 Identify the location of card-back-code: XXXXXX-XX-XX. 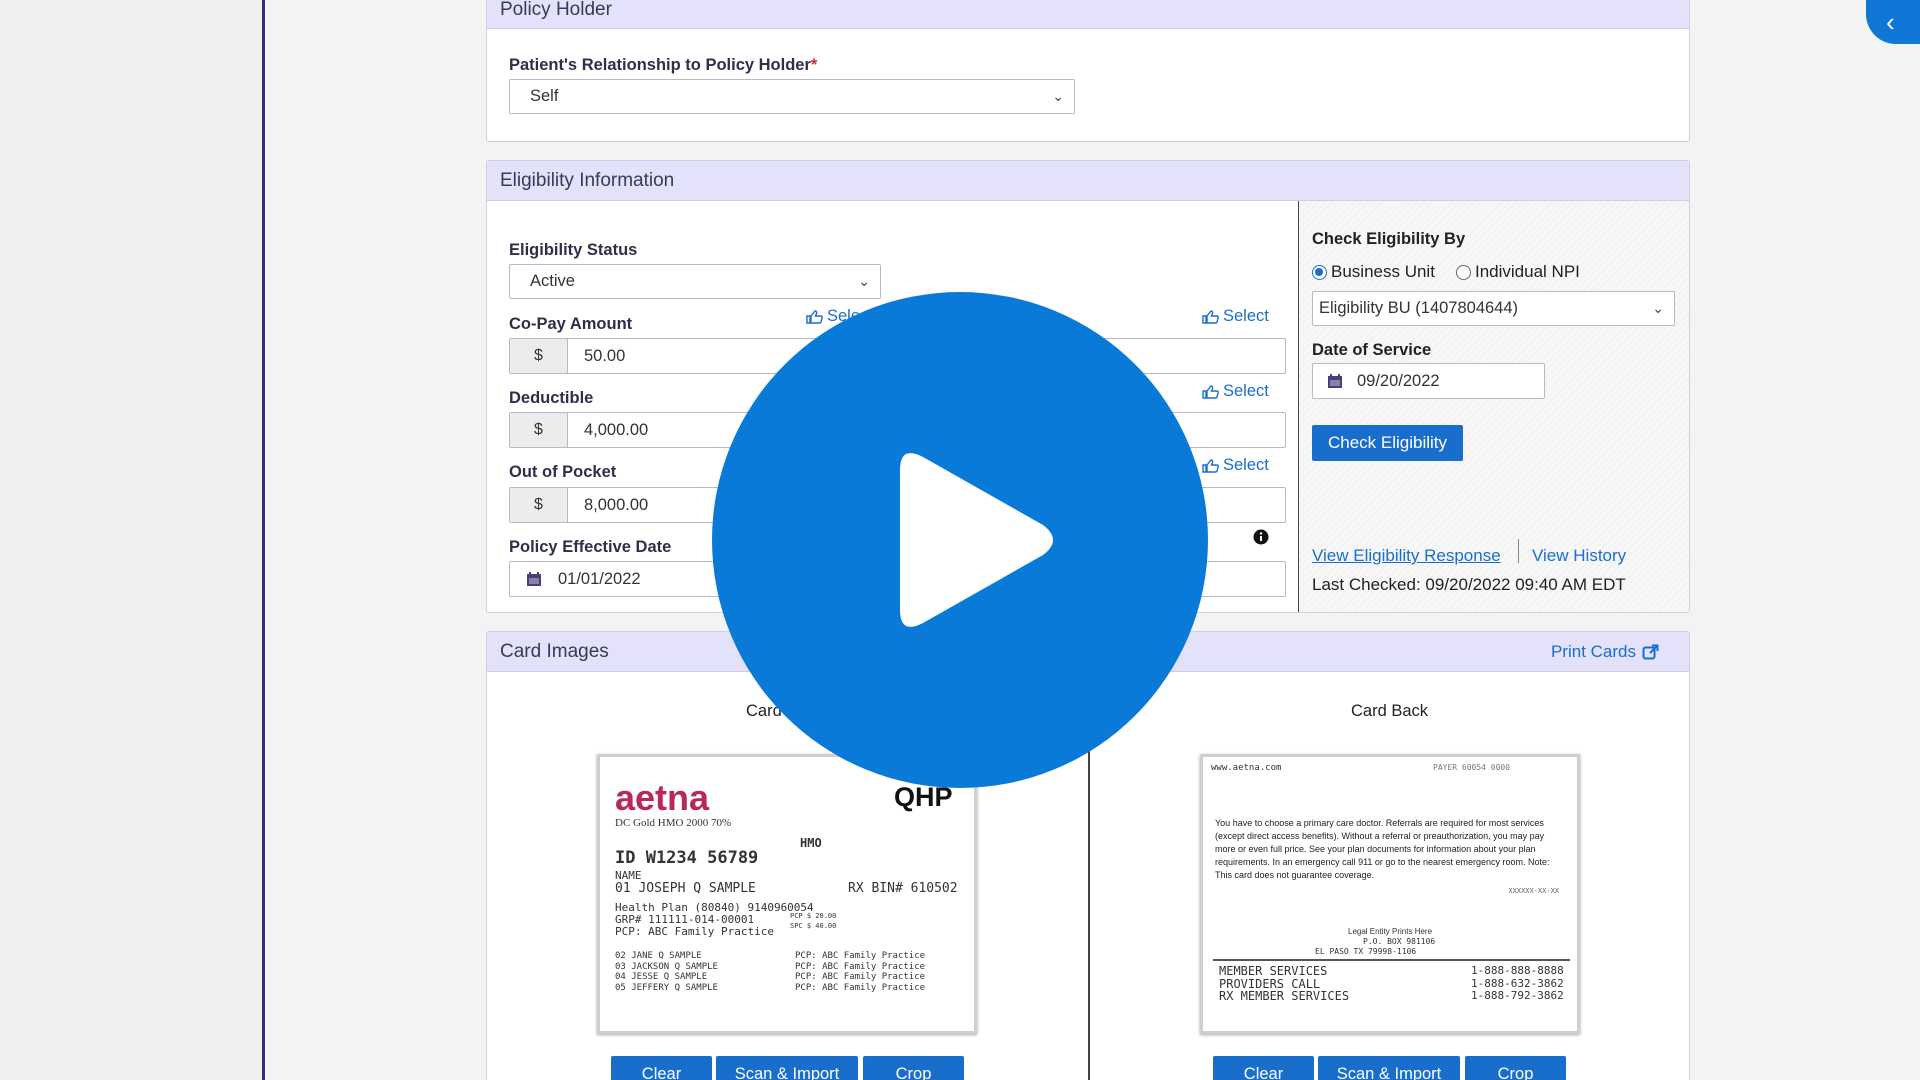
(1533, 891).